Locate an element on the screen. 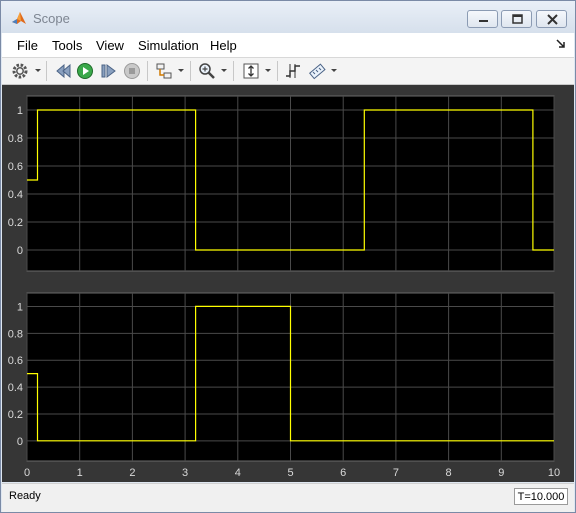 The image size is (576, 513). x-tick-label: 2 is located at coordinates (132, 473).